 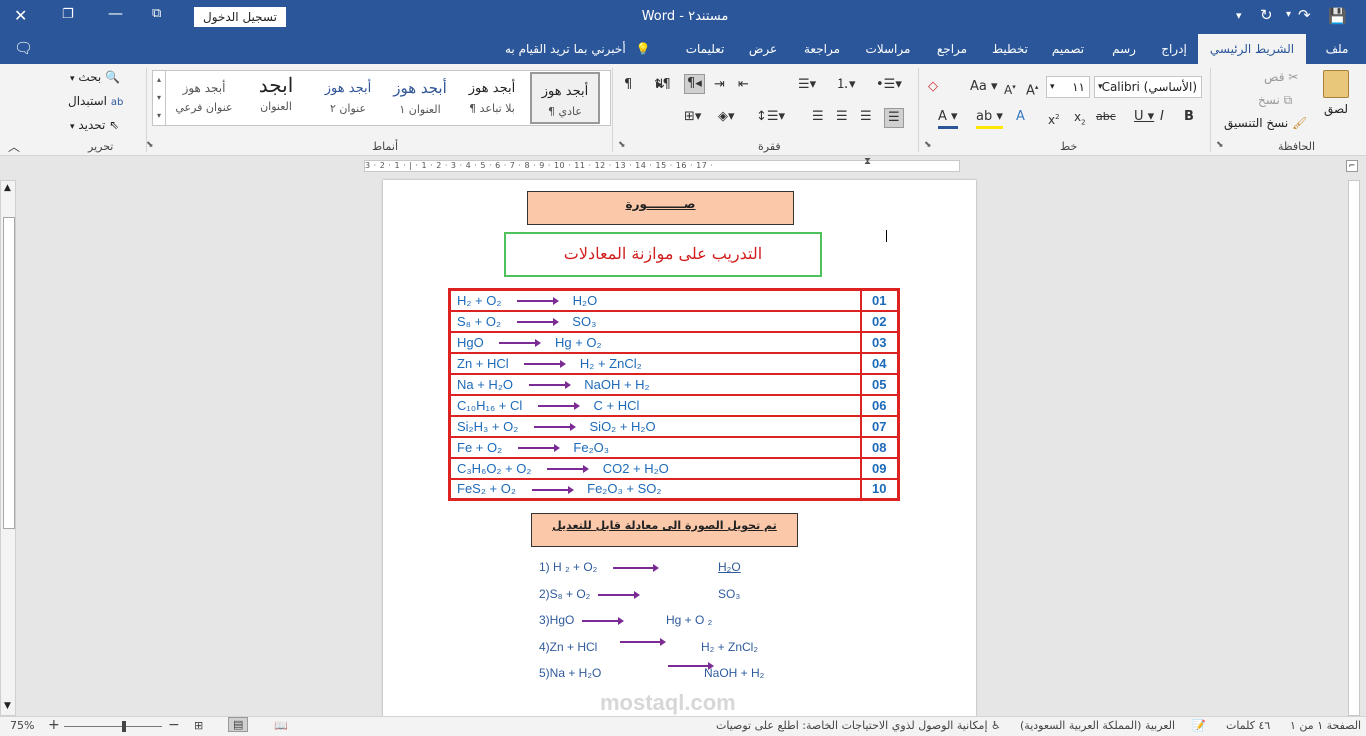 What do you see at coordinates (1336, 93) in the screenshot?
I see `paste-button: لصق` at bounding box center [1336, 93].